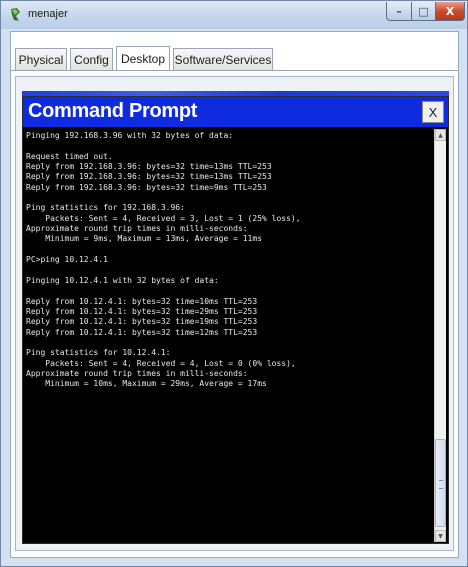  What do you see at coordinates (235, 112) in the screenshot?
I see `command-prompt-title-bar: Command Prompt X` at bounding box center [235, 112].